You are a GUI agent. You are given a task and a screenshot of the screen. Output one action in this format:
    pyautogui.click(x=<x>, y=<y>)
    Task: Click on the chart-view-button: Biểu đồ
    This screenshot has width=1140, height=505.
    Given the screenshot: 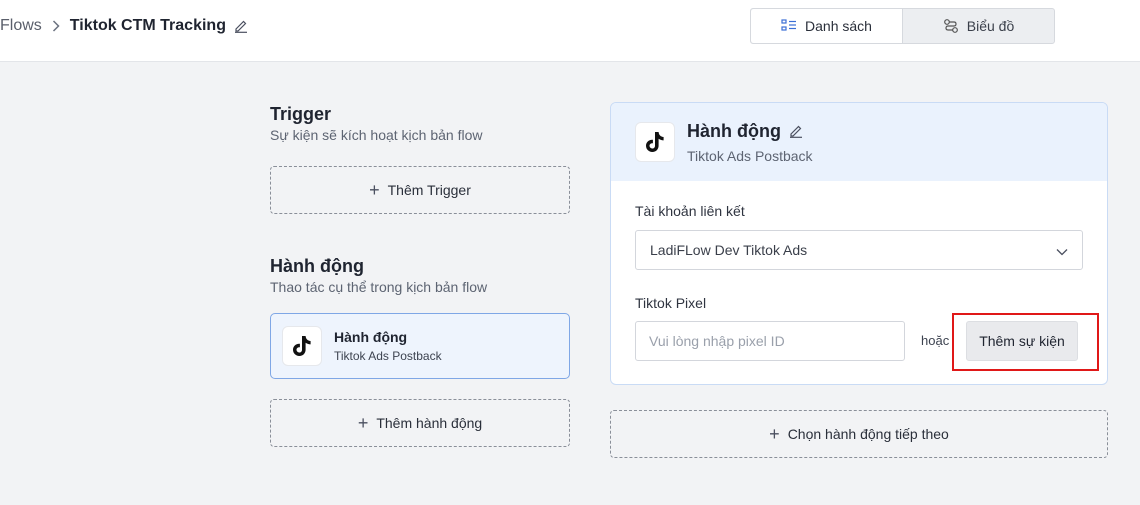 What is the action you would take?
    pyautogui.click(x=978, y=26)
    